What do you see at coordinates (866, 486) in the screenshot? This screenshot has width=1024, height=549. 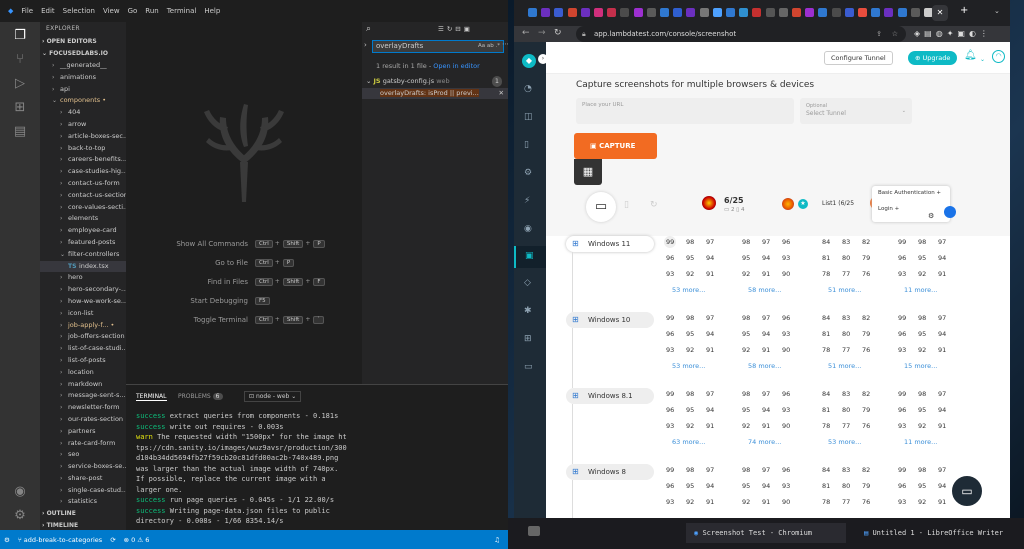 I see `browser-version: 79` at bounding box center [866, 486].